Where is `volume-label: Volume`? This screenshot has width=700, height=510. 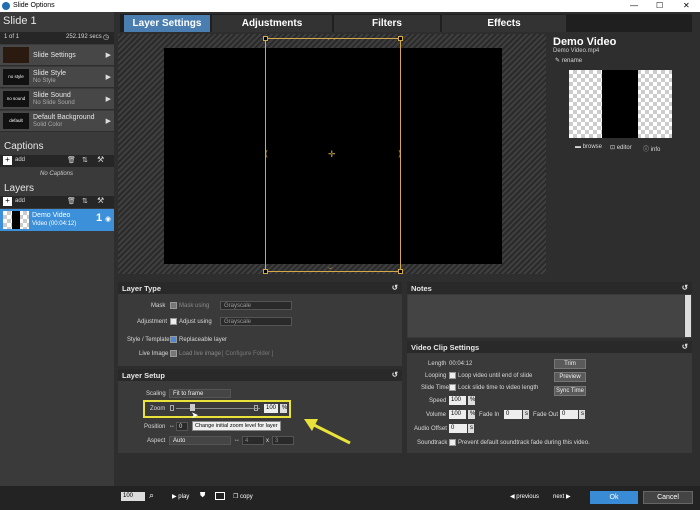 volume-label: Volume is located at coordinates (436, 415).